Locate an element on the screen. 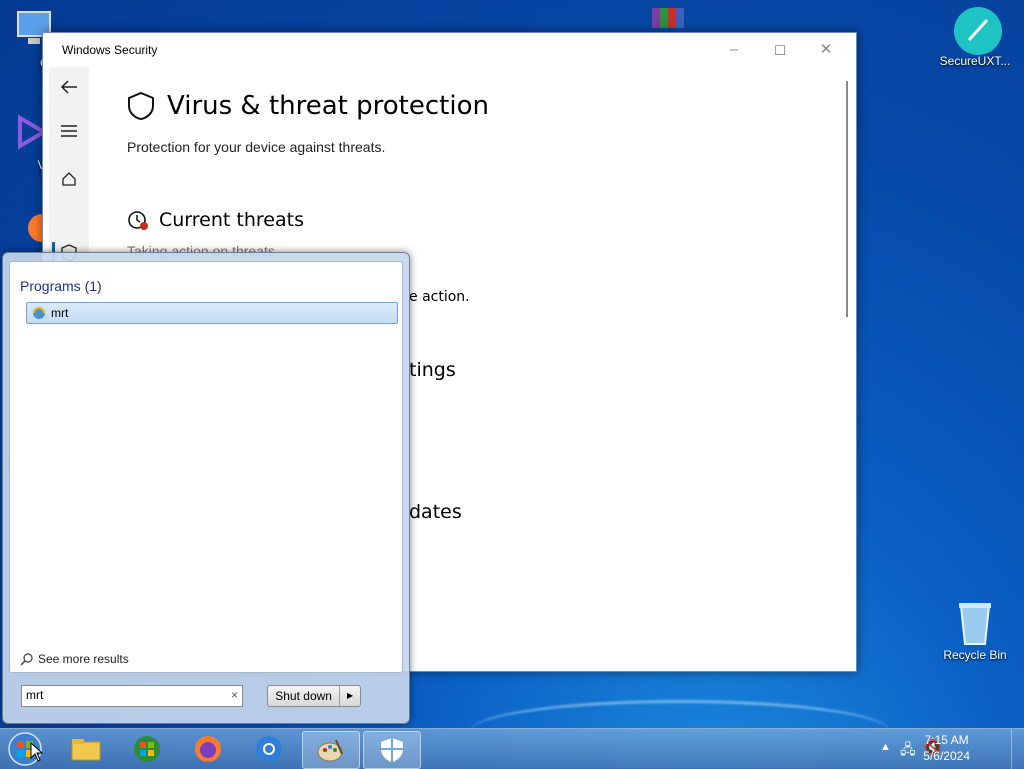  clock: 7:15 AM 5/6/2024 is located at coordinates (946, 748).